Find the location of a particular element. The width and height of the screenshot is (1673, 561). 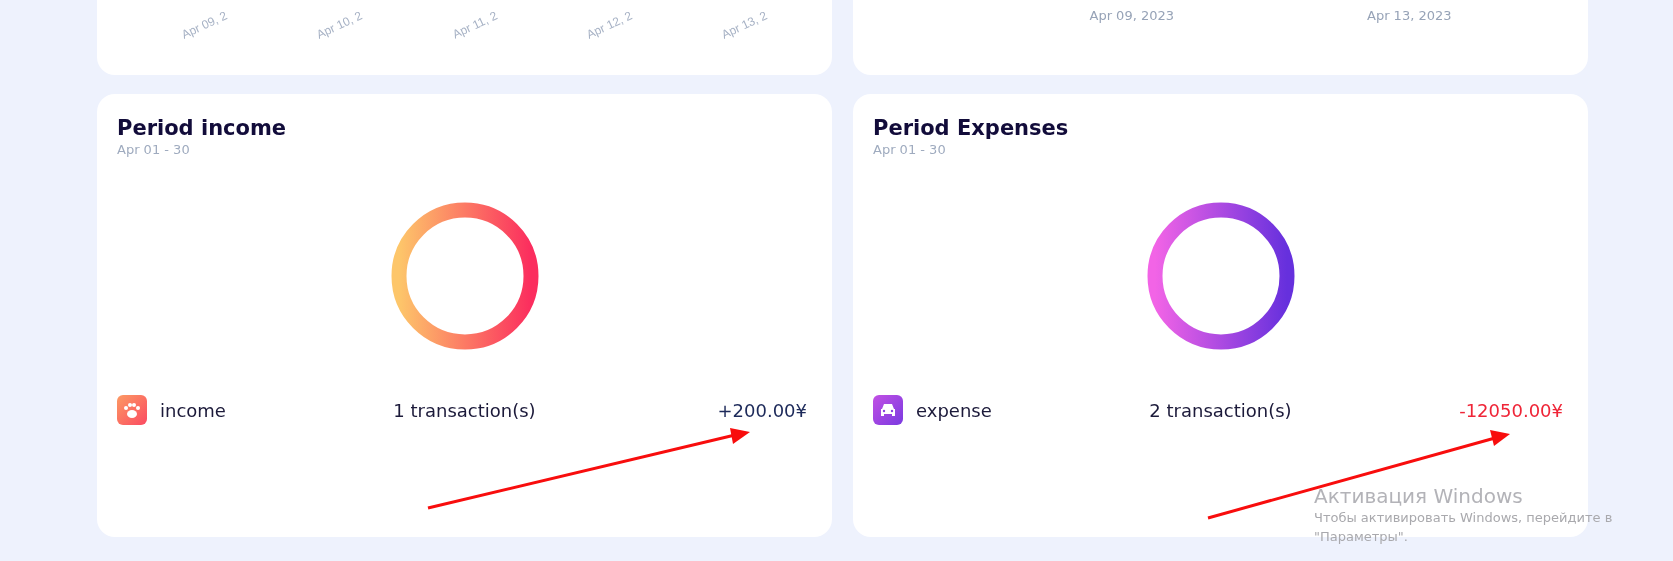

axis-label: Apr 13, 2023 is located at coordinates (1409, 15).